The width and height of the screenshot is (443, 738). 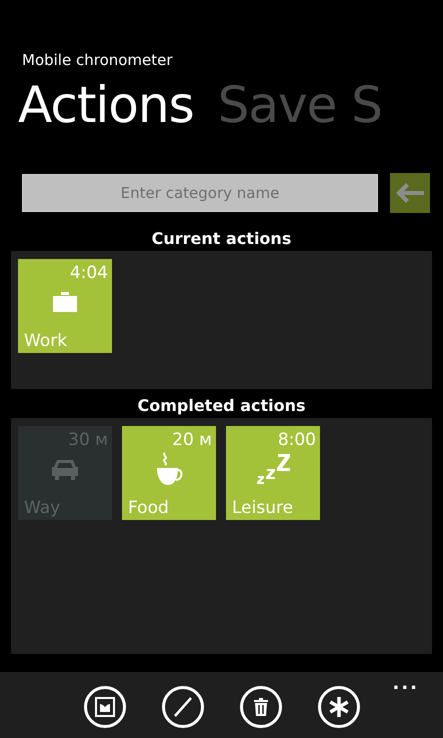 I want to click on section-title: Current actions, so click(x=222, y=239).